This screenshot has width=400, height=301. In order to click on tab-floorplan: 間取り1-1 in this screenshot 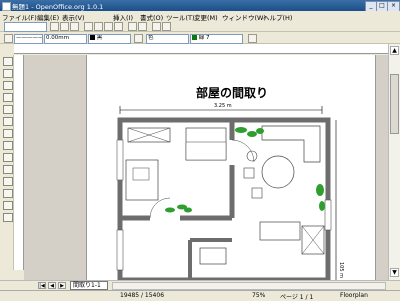, I will do `click(89, 285)`.